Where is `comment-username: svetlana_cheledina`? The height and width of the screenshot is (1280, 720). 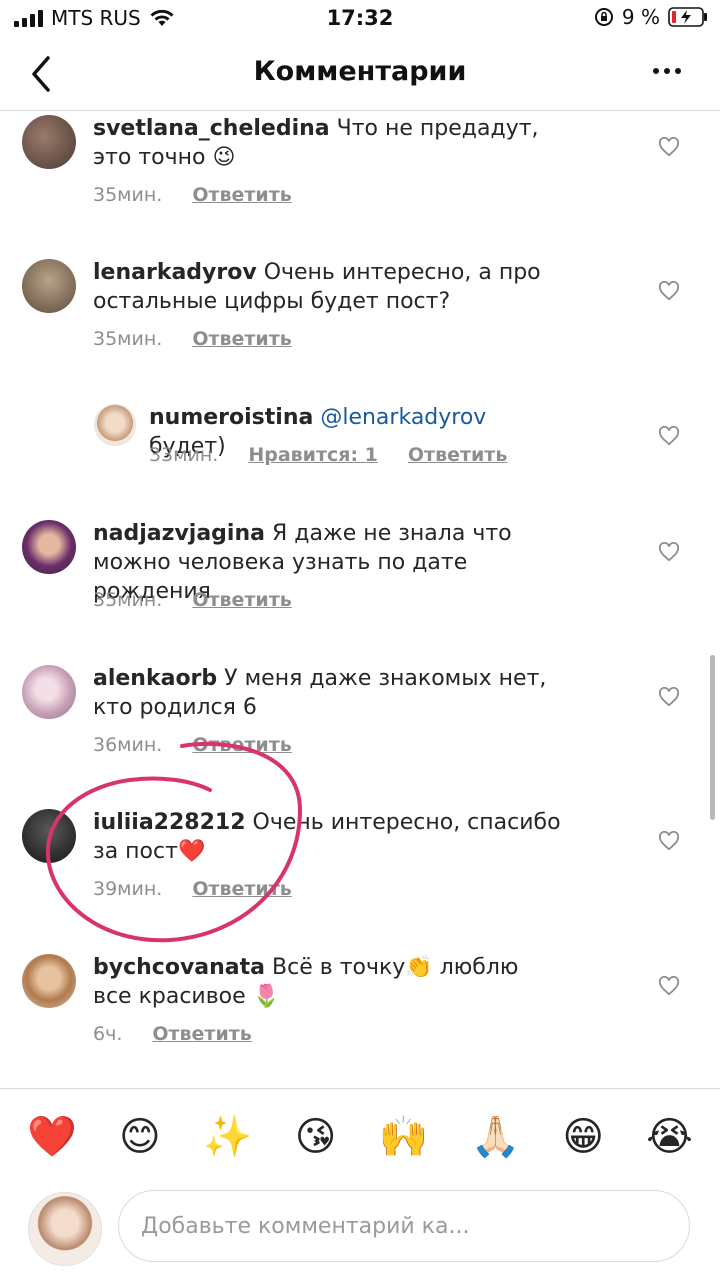 comment-username: svetlana_cheledina is located at coordinates (211, 128).